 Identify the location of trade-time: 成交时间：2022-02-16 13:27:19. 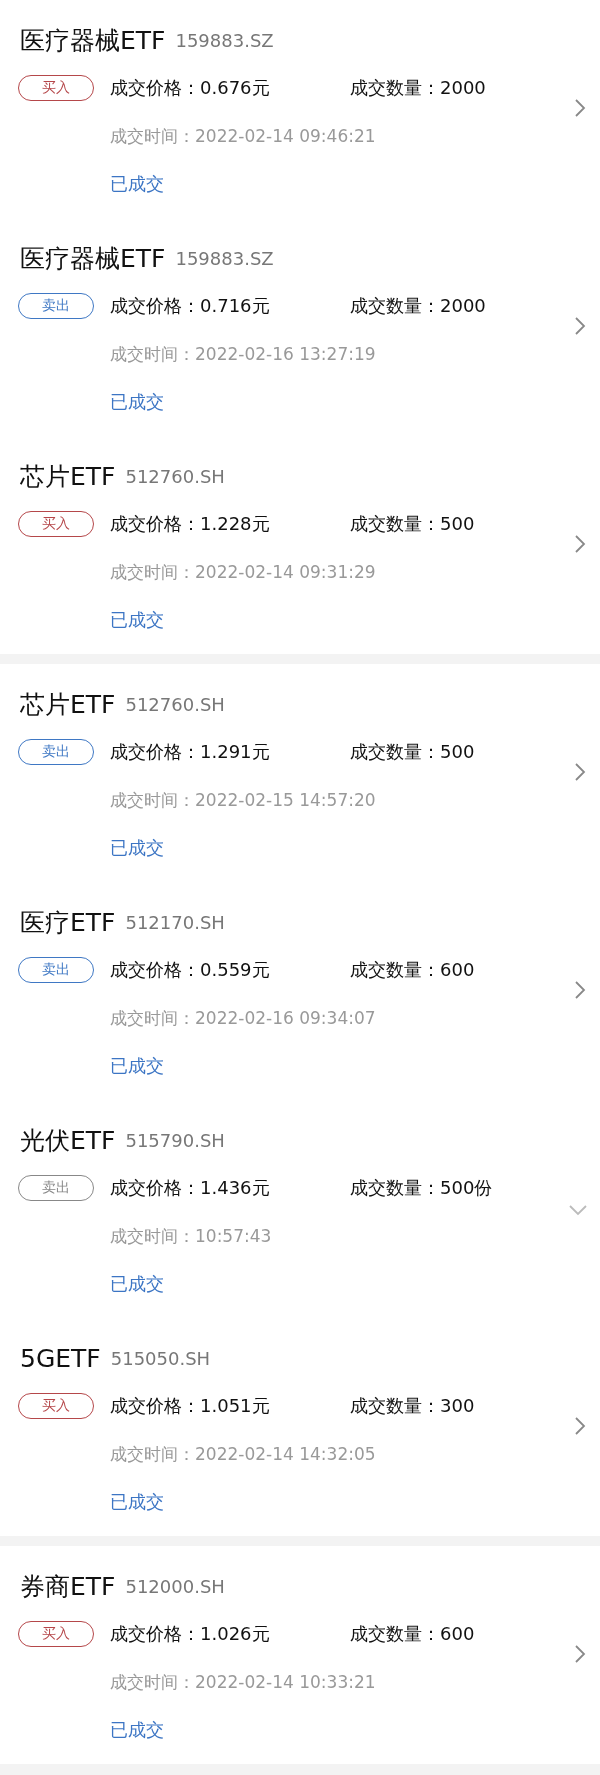
(243, 354).